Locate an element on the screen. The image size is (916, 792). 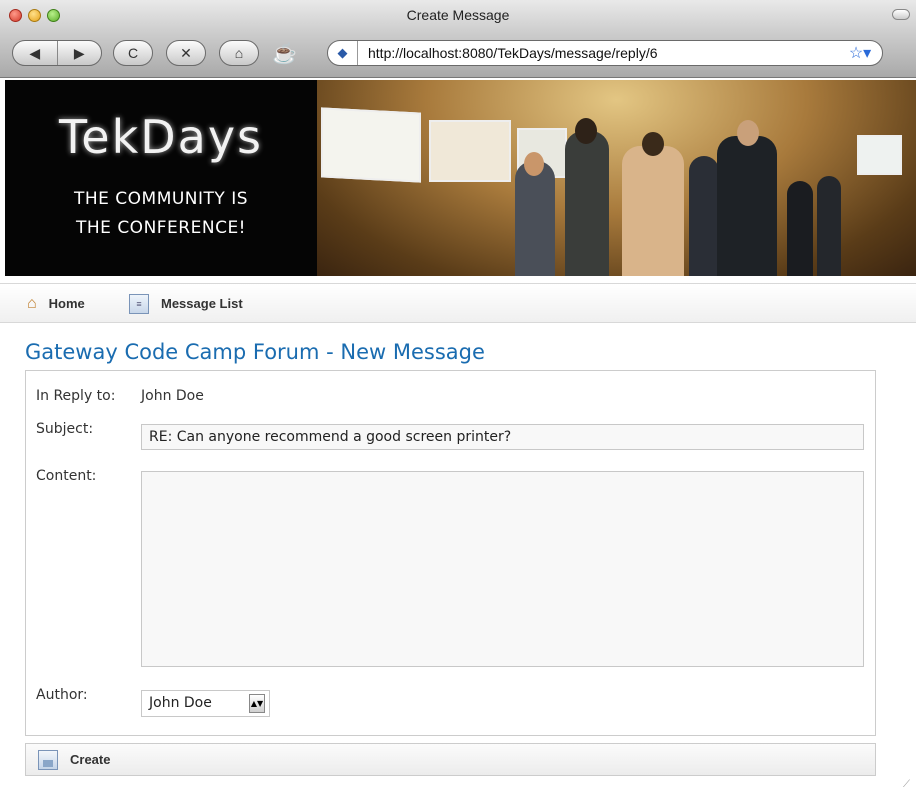
save-disk-icon is located at coordinates (48, 759).